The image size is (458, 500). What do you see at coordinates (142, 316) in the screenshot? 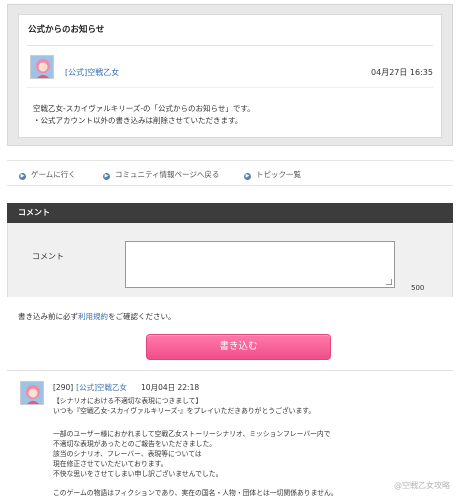
I see `terms-text: をご確認ください。` at bounding box center [142, 316].